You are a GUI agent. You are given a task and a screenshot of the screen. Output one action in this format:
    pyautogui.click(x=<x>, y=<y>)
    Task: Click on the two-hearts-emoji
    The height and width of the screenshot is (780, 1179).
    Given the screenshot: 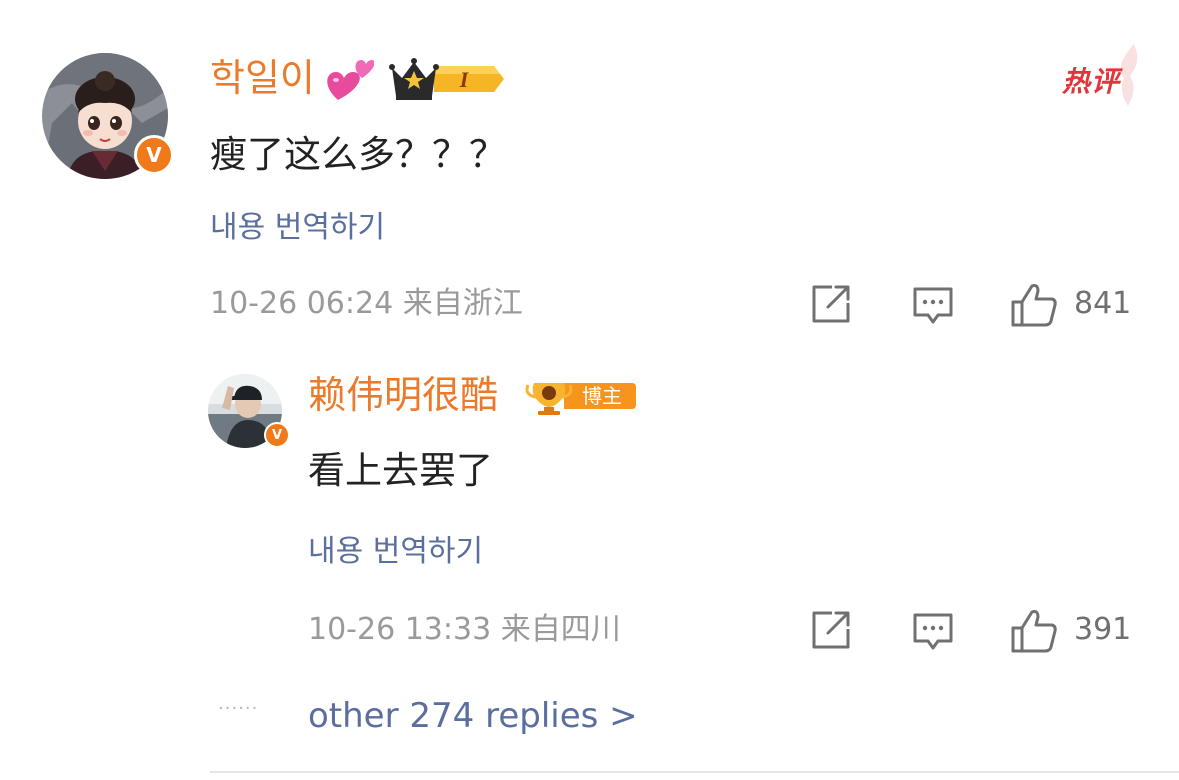 What is the action you would take?
    pyautogui.click(x=350, y=80)
    